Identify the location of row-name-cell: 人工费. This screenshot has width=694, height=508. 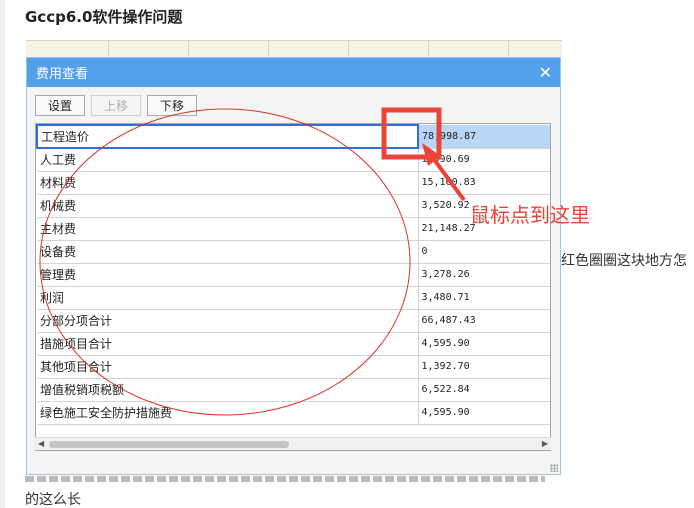
(228, 160).